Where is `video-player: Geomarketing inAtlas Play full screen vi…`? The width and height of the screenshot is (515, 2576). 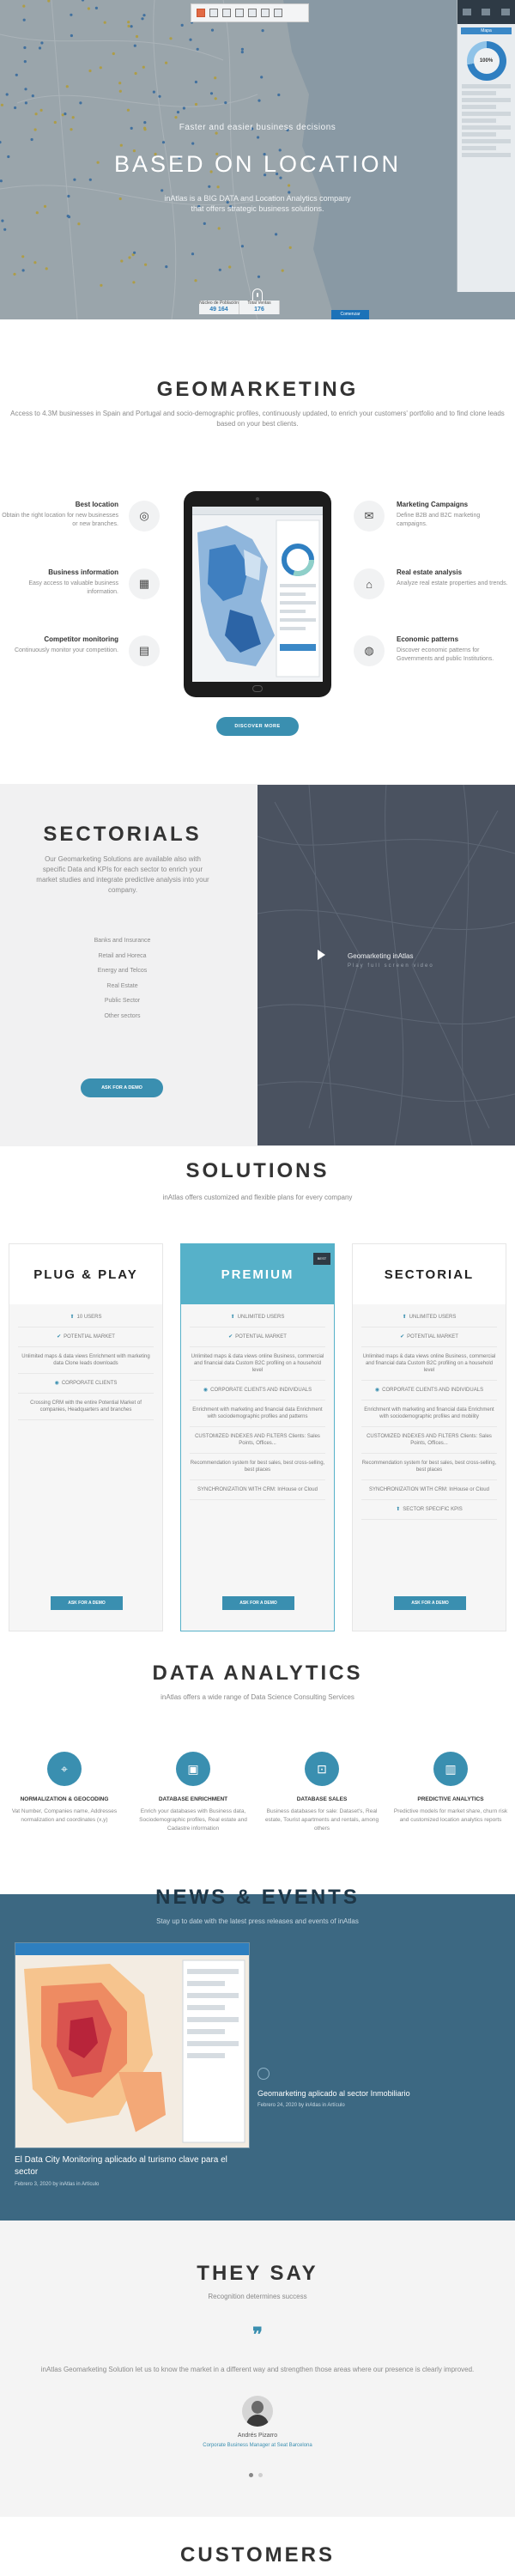
video-player: Geomarketing inAtlas Play full screen vi… is located at coordinates (386, 965).